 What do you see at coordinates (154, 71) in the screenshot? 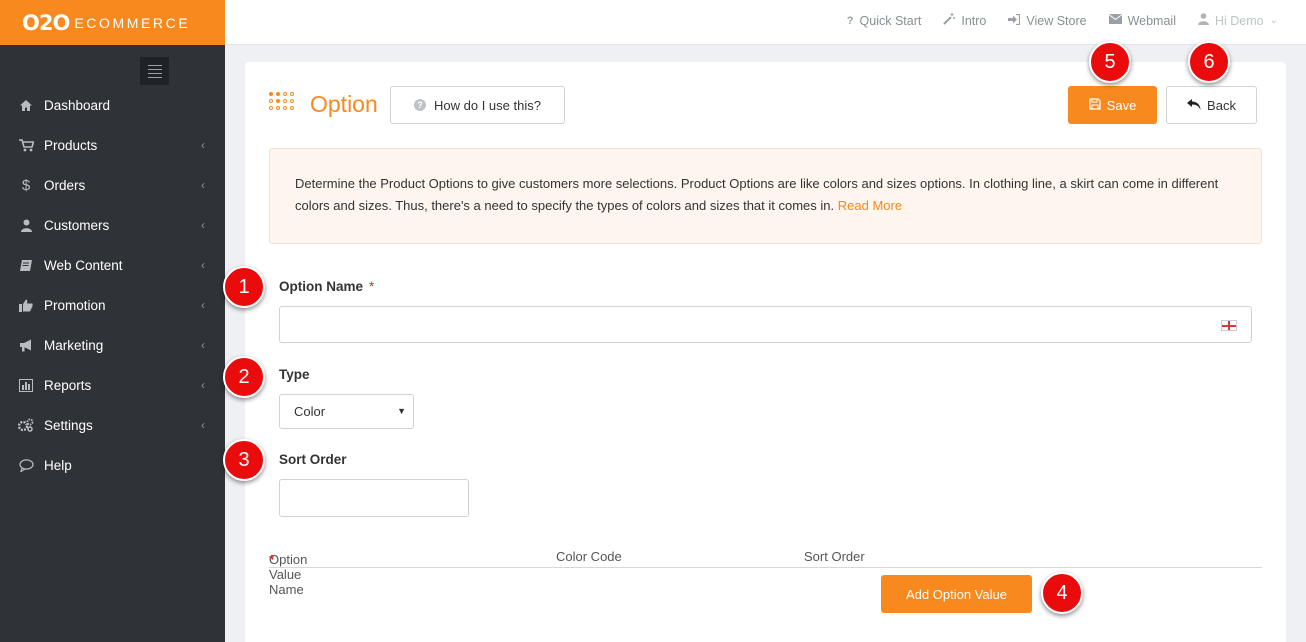
I see `menu-toggle-button` at bounding box center [154, 71].